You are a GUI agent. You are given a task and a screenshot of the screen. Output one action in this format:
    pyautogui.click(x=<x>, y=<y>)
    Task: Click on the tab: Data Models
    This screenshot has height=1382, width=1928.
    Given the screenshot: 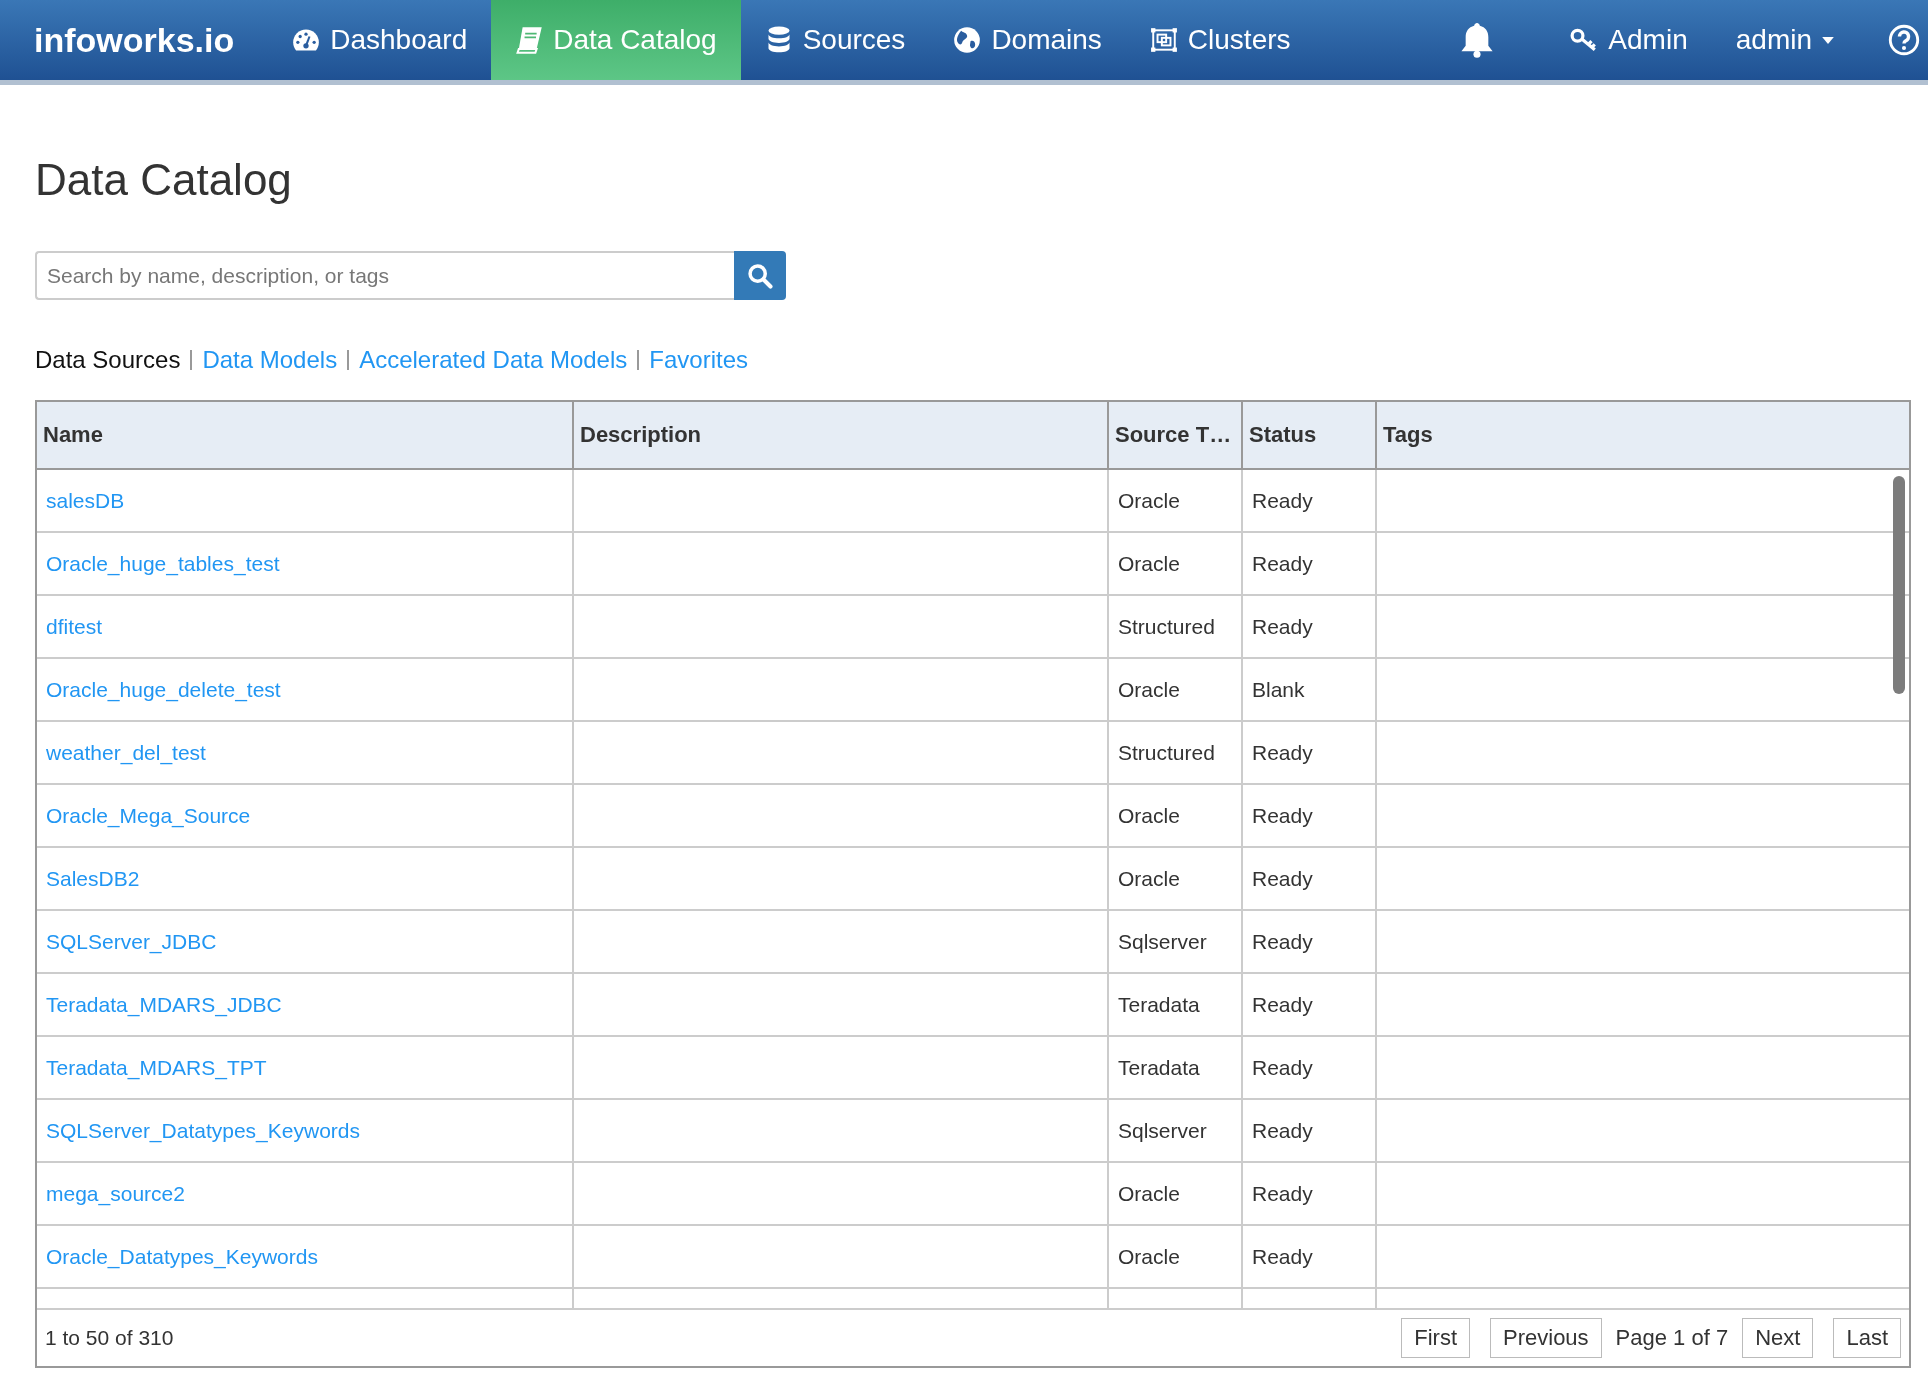 What is the action you would take?
    pyautogui.click(x=270, y=360)
    